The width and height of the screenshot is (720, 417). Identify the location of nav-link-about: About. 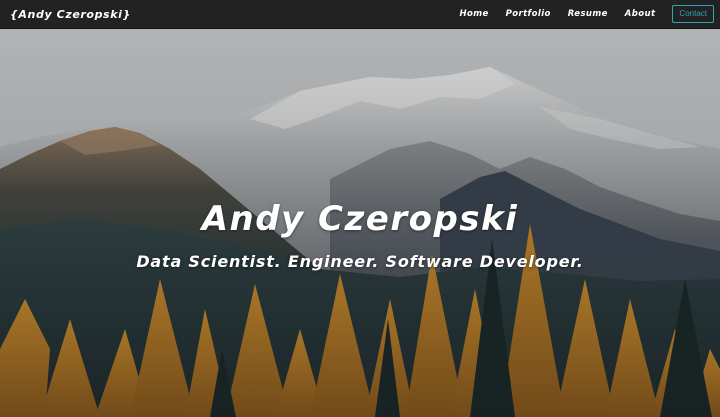
(640, 14).